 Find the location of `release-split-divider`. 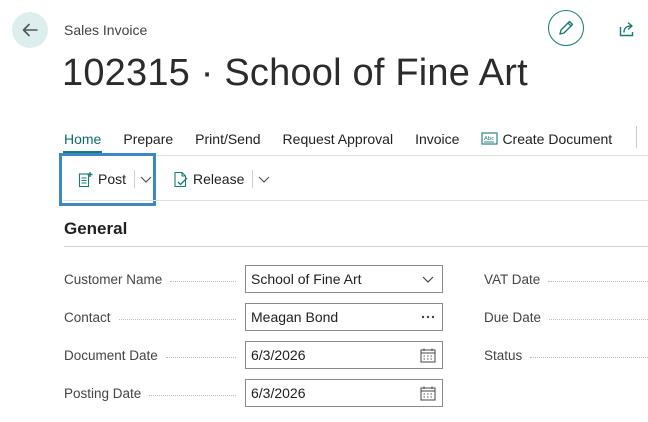

release-split-divider is located at coordinates (253, 179).